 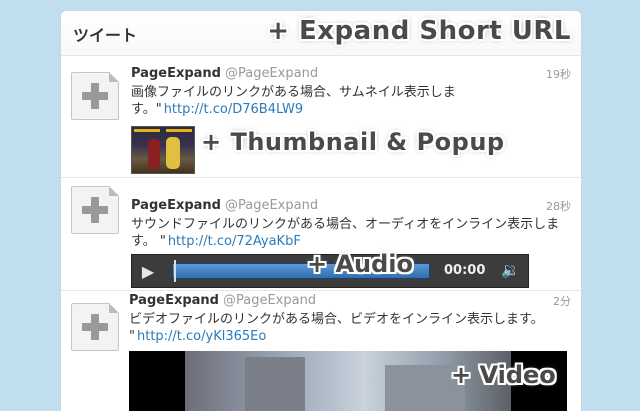 I want to click on tweet-timestamp: 19秒, so click(x=558, y=74).